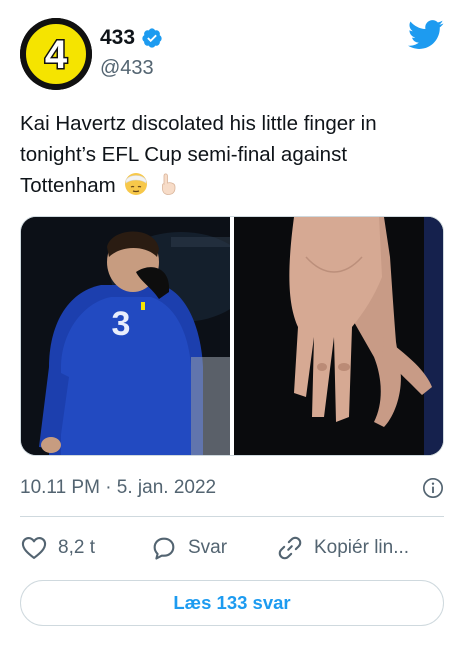 This screenshot has height=646, width=464. I want to click on tweet-timestamp: 10.11 PM · 5. jan. 2022, so click(118, 488).